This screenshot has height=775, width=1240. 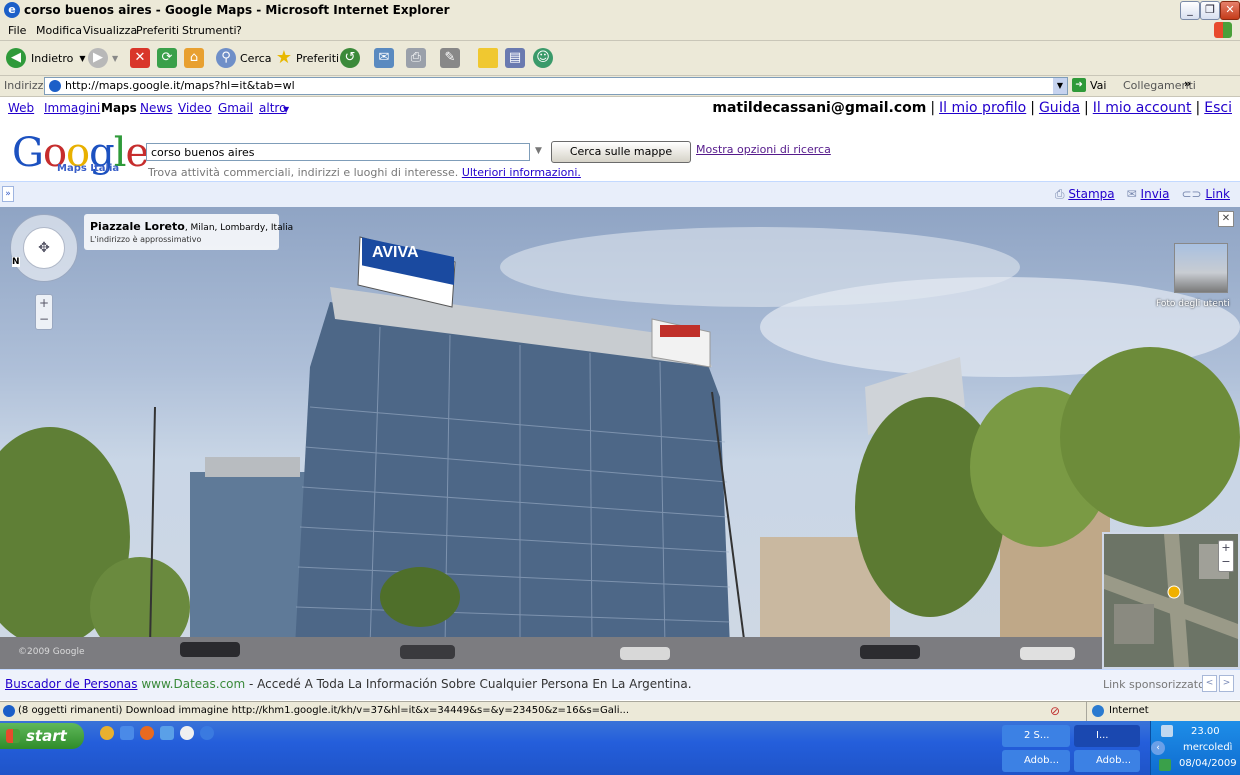 What do you see at coordinates (1230, 10) in the screenshot?
I see `close-button: ✕` at bounding box center [1230, 10].